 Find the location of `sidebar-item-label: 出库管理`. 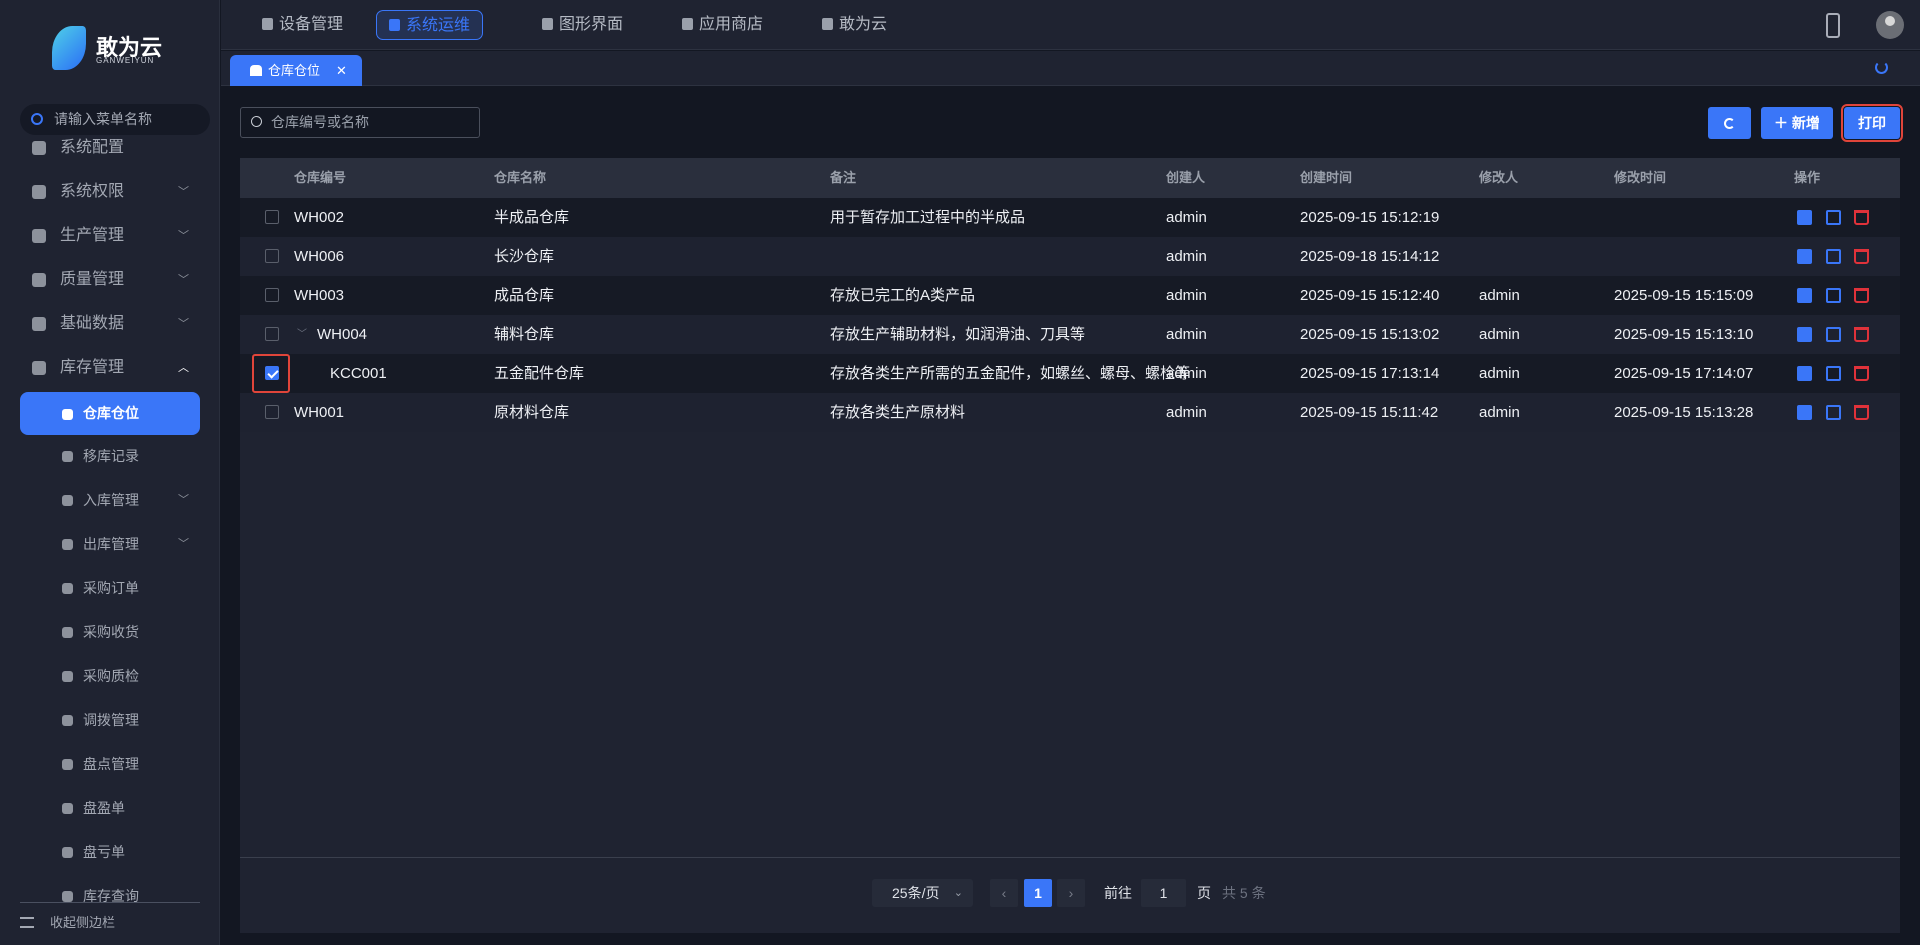

sidebar-item-label: 出库管理 is located at coordinates (111, 544).